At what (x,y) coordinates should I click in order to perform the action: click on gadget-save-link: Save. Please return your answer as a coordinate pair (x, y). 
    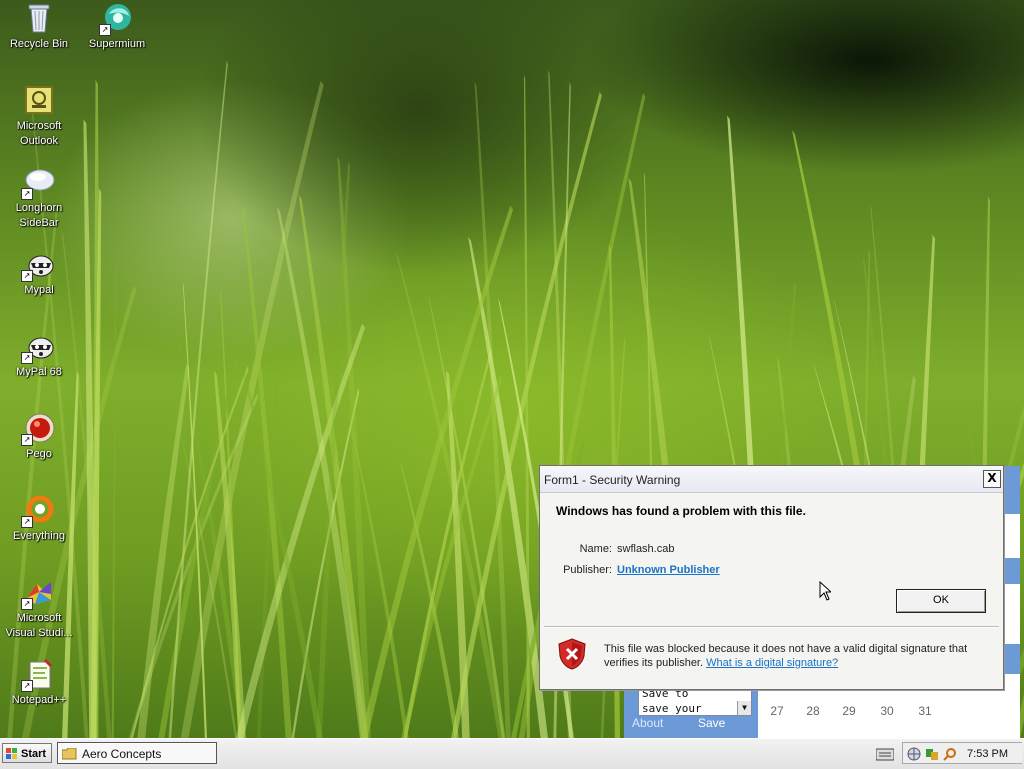
    Looking at the image, I should click on (711, 723).